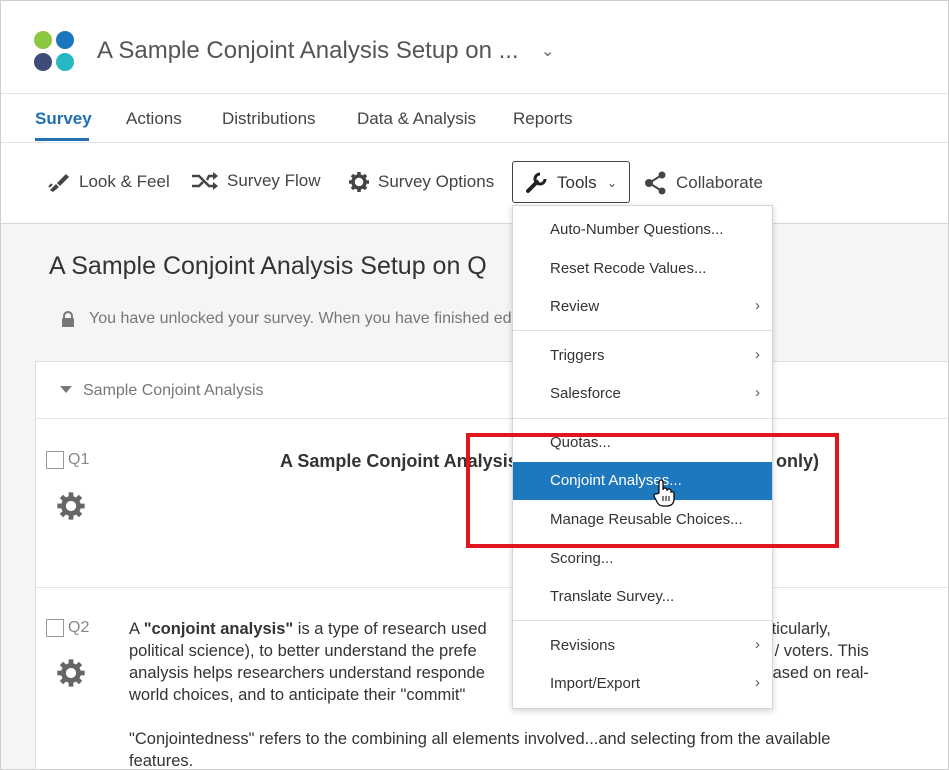 The width and height of the screenshot is (949, 770). I want to click on collaborate-label: Collaborate, so click(719, 182).